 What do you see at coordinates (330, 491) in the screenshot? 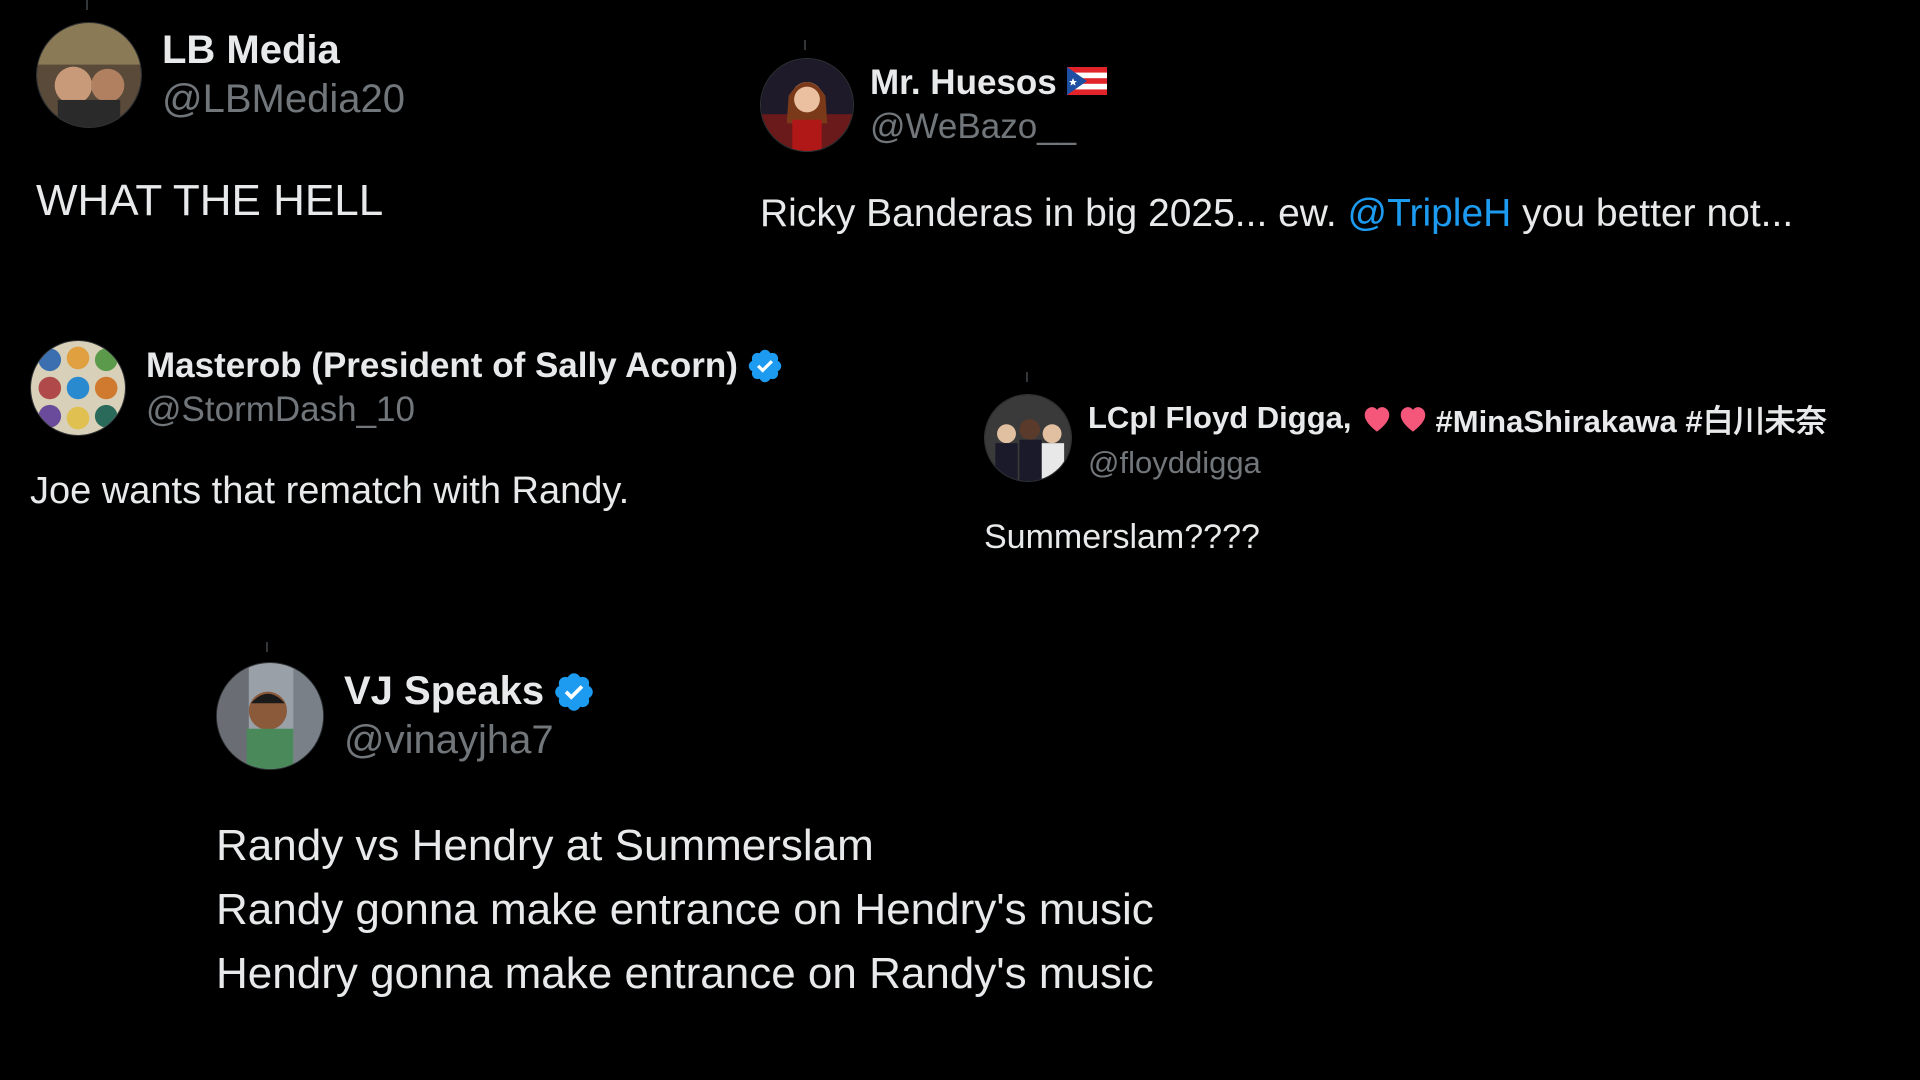
I see `tweet-text: Joe wants that rematch with Randy.` at bounding box center [330, 491].